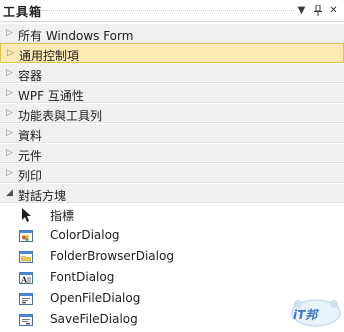 The image size is (344, 332). What do you see at coordinates (305, 315) in the screenshot?
I see `watermark-text: iT邦` at bounding box center [305, 315].